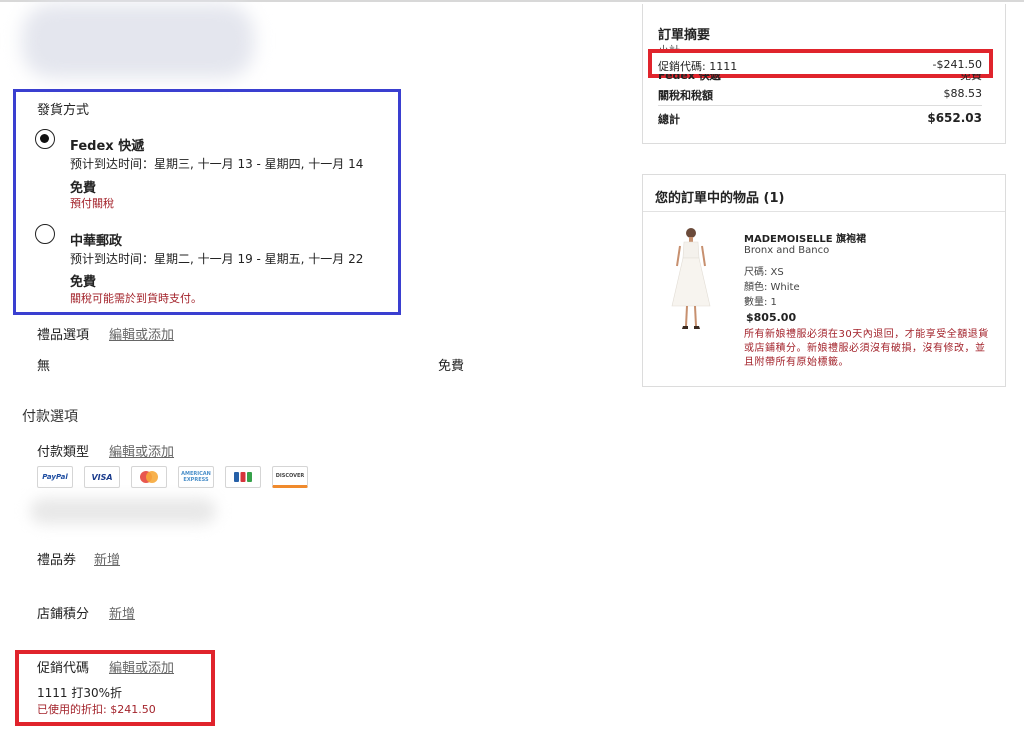 The width and height of the screenshot is (1024, 733). What do you see at coordinates (787, 250) in the screenshot?
I see `product-brand: Bronx and Banco` at bounding box center [787, 250].